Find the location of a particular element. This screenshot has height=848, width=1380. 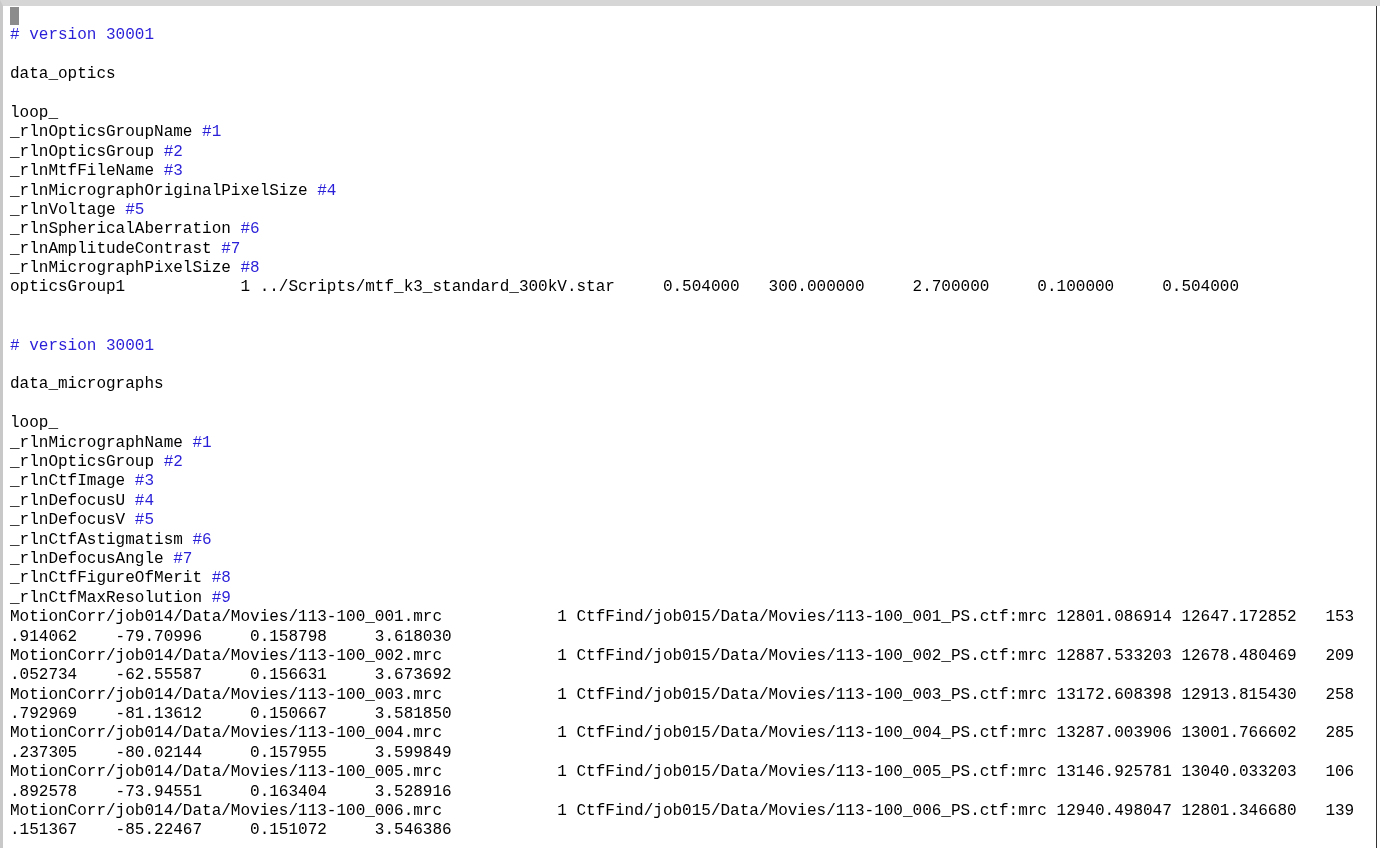

code-line: _rlnCtfFigureOfMerit #8 is located at coordinates (120, 578).